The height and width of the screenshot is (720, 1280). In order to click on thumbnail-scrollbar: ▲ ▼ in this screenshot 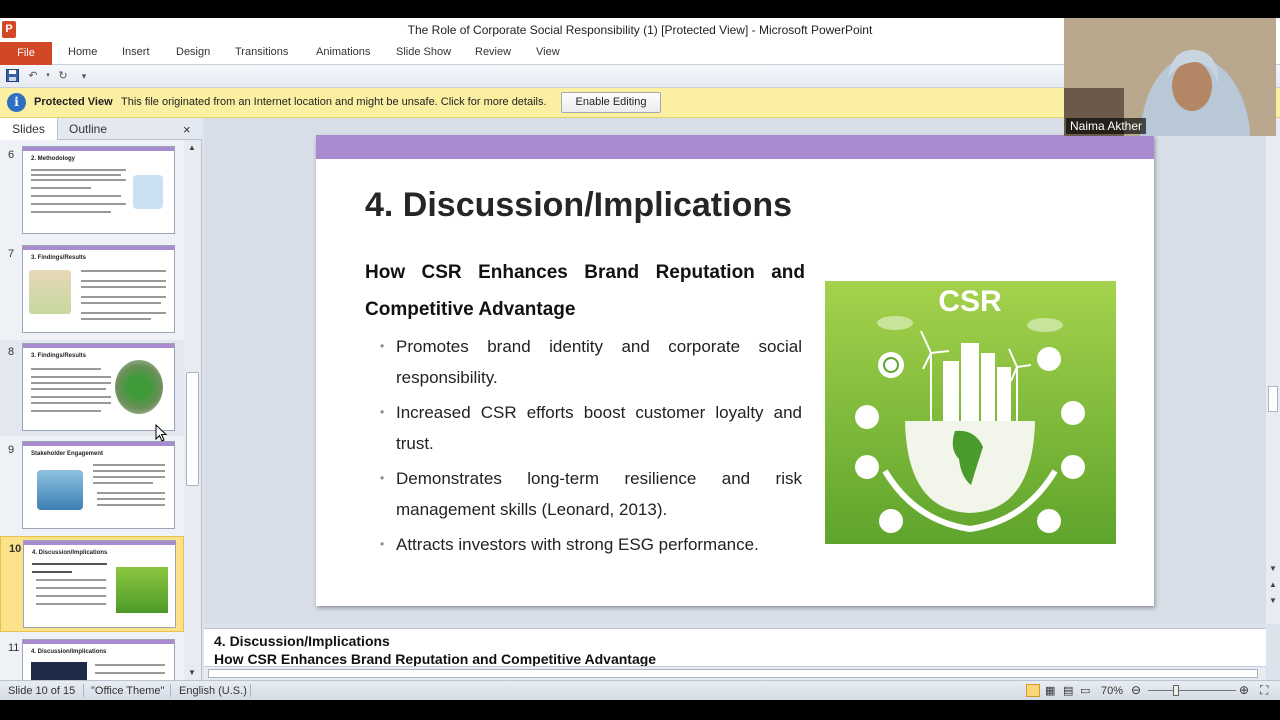, I will do `click(192, 410)`.